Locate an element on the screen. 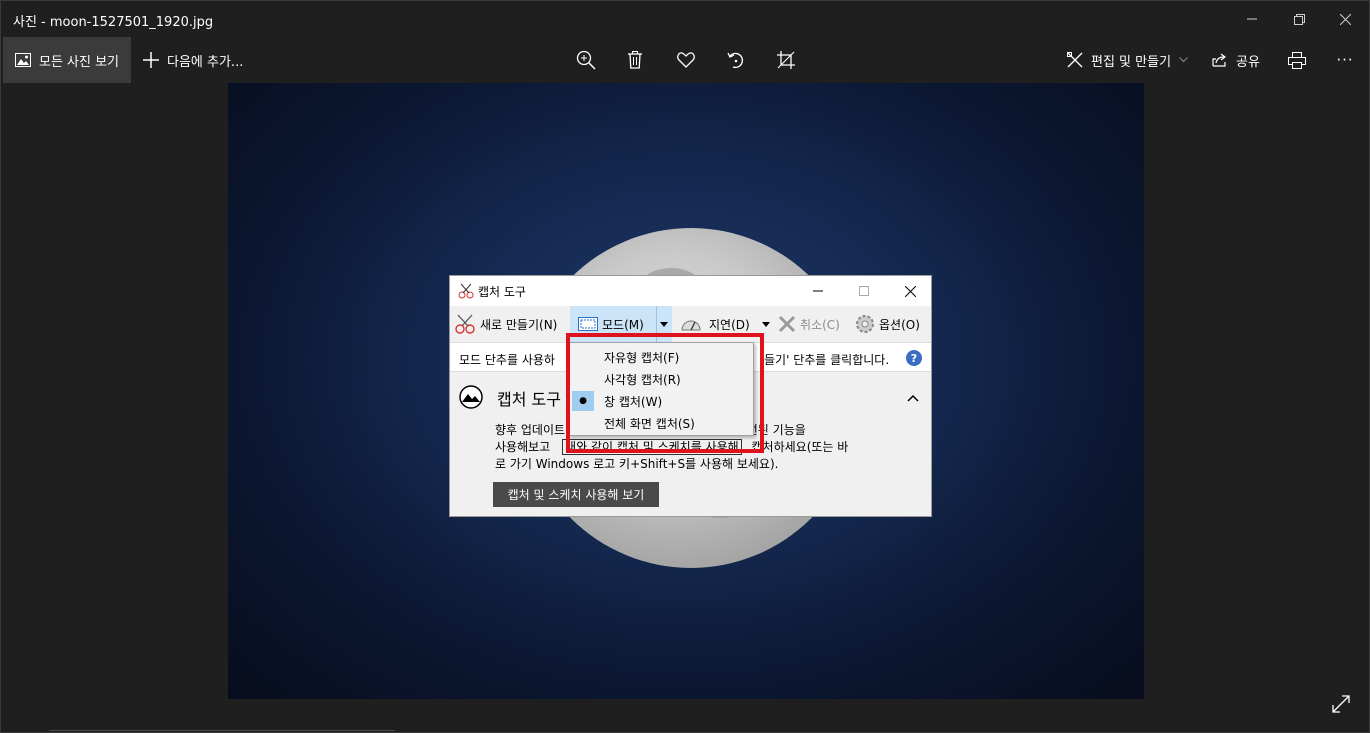 The width and height of the screenshot is (1370, 733). info-text-right: 들기' 단추를 클릭합니다. is located at coordinates (827, 360).